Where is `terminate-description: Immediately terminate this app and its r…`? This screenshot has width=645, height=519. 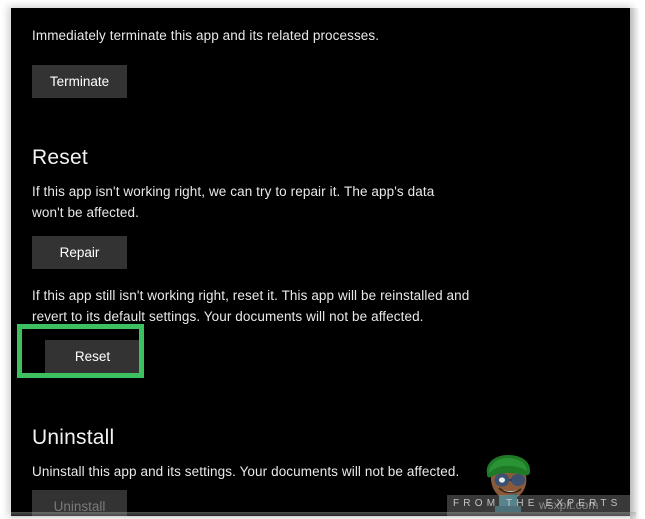 terminate-description: Immediately terminate this app and its r… is located at coordinates (206, 35).